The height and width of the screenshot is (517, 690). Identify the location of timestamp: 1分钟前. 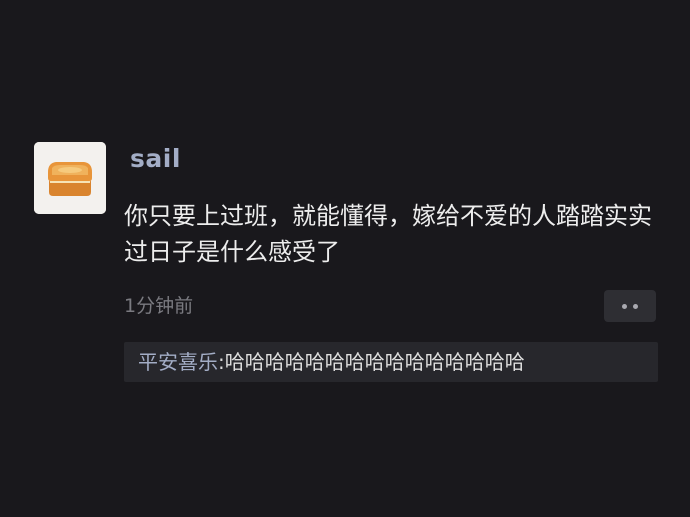
(159, 306).